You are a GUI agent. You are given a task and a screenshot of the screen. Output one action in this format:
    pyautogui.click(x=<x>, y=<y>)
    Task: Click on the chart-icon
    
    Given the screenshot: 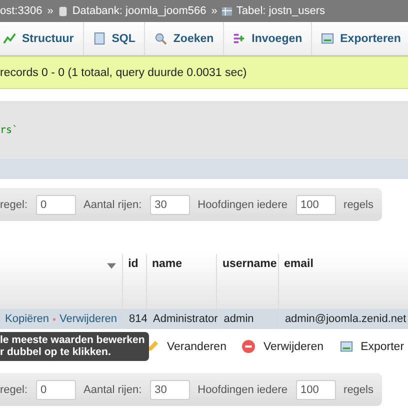 What is the action you would take?
    pyautogui.click(x=9, y=38)
    